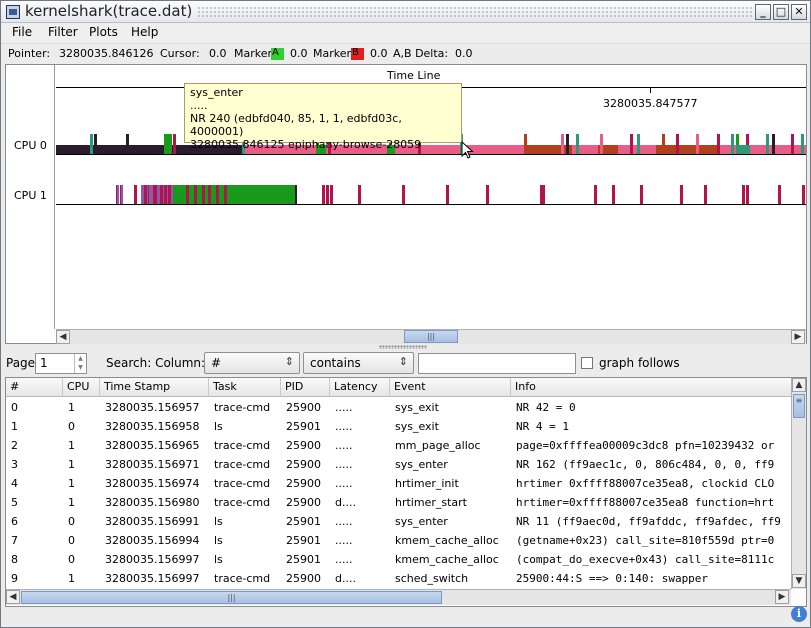 This screenshot has width=811, height=628. Describe the element at coordinates (63, 337) in the screenshot. I see `scroll-left-button: ◀` at that location.